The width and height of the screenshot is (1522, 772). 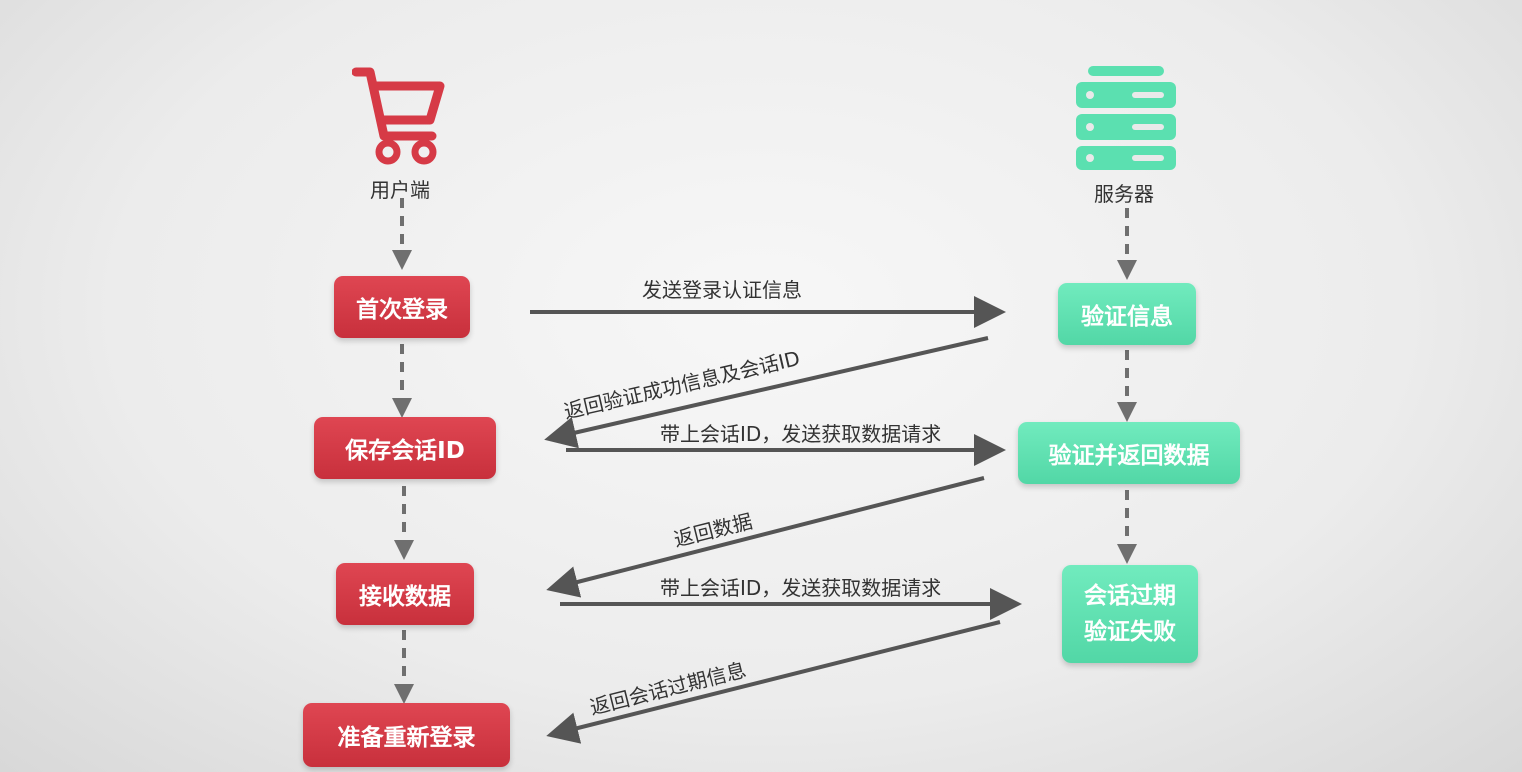 I want to click on server-step-verify: 验证信息, so click(x=1127, y=314).